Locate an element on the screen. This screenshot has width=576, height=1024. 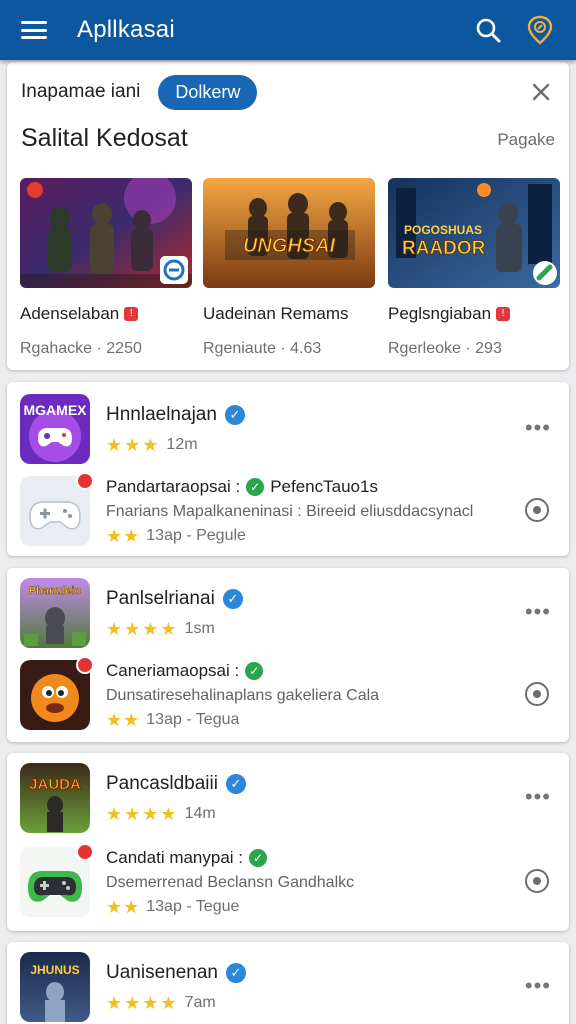
app-info: Uanisenenan ✓ ★ ★ ★ ★ 7am is located at coordinates (330, 987).